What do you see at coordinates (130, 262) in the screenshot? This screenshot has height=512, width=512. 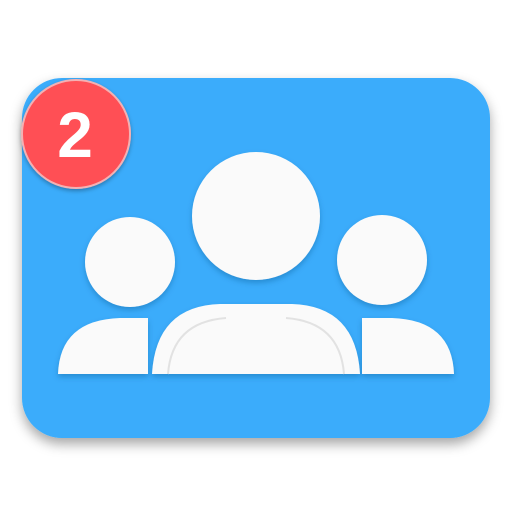 I see `person-left-head` at bounding box center [130, 262].